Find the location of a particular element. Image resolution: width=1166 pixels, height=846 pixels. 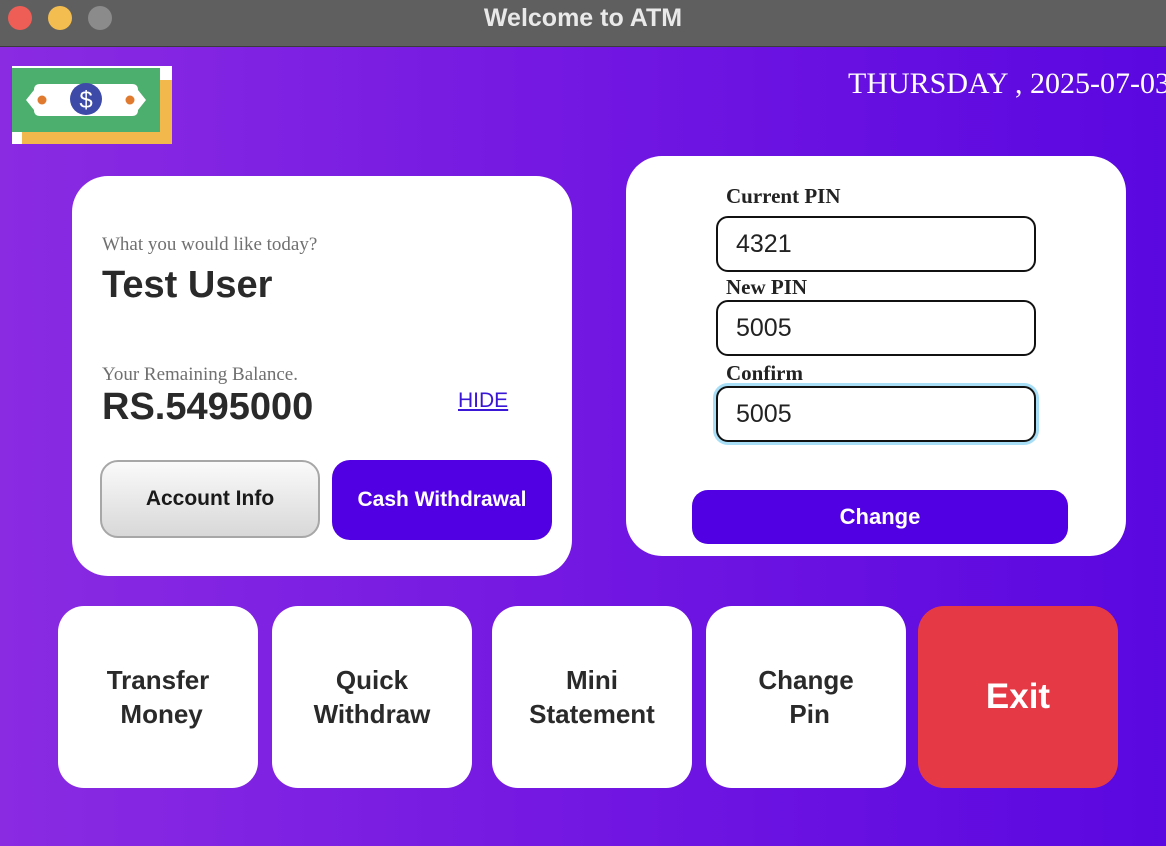

change-pin-tile-label: Change Pin is located at coordinates (806, 697).